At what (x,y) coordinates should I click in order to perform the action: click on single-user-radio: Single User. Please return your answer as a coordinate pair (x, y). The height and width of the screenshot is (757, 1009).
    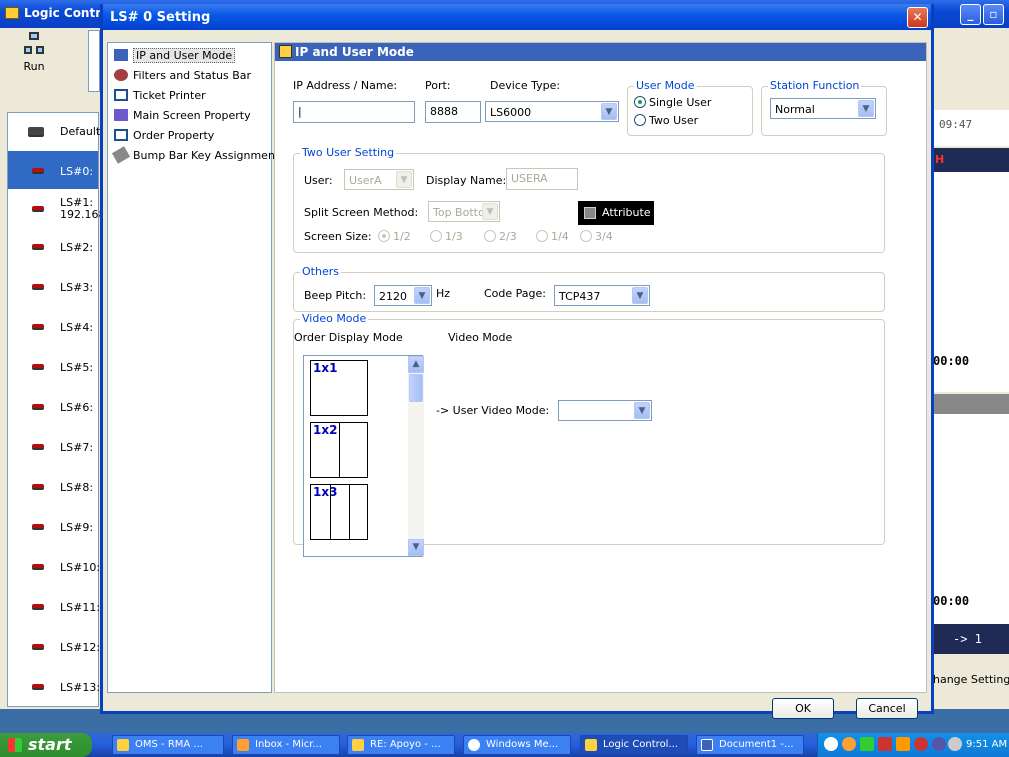
    Looking at the image, I should click on (672, 102).